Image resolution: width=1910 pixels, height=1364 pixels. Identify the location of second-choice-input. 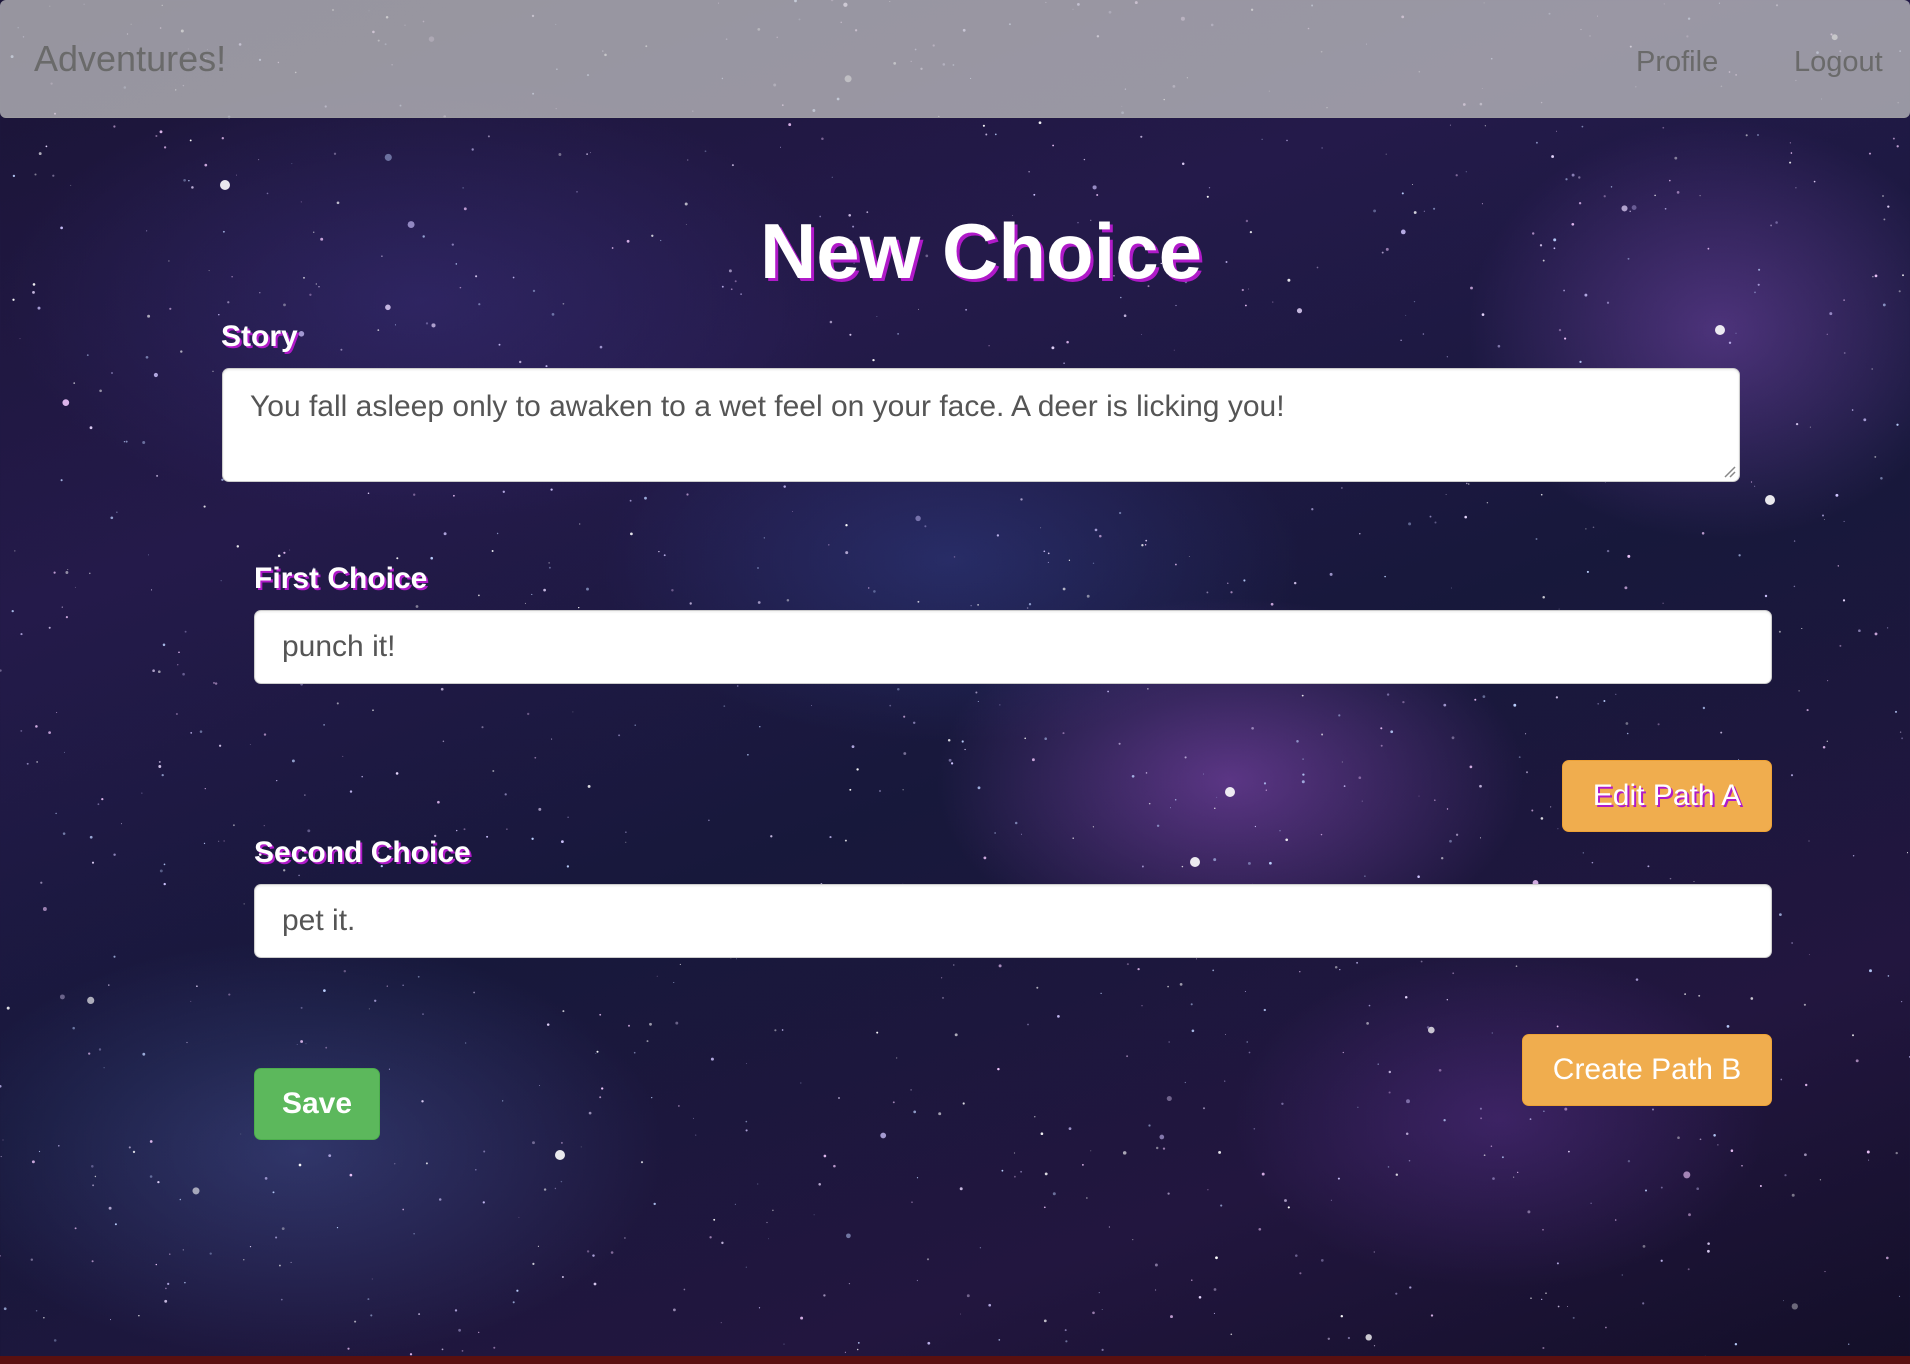
(1013, 921).